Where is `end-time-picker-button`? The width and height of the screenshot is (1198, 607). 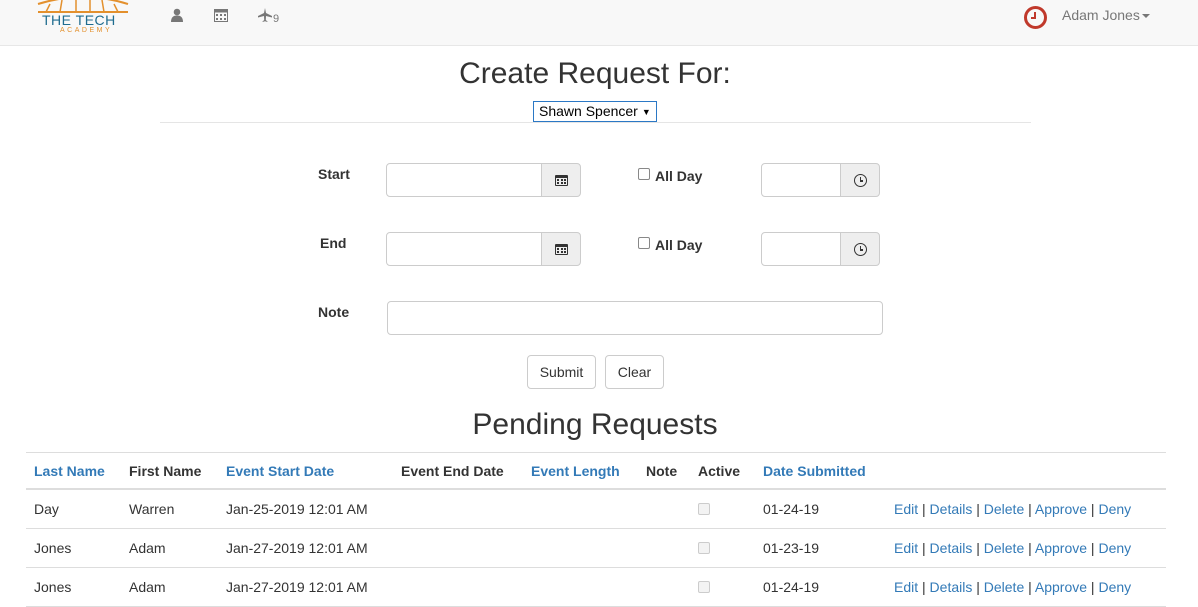
end-time-picker-button is located at coordinates (860, 249).